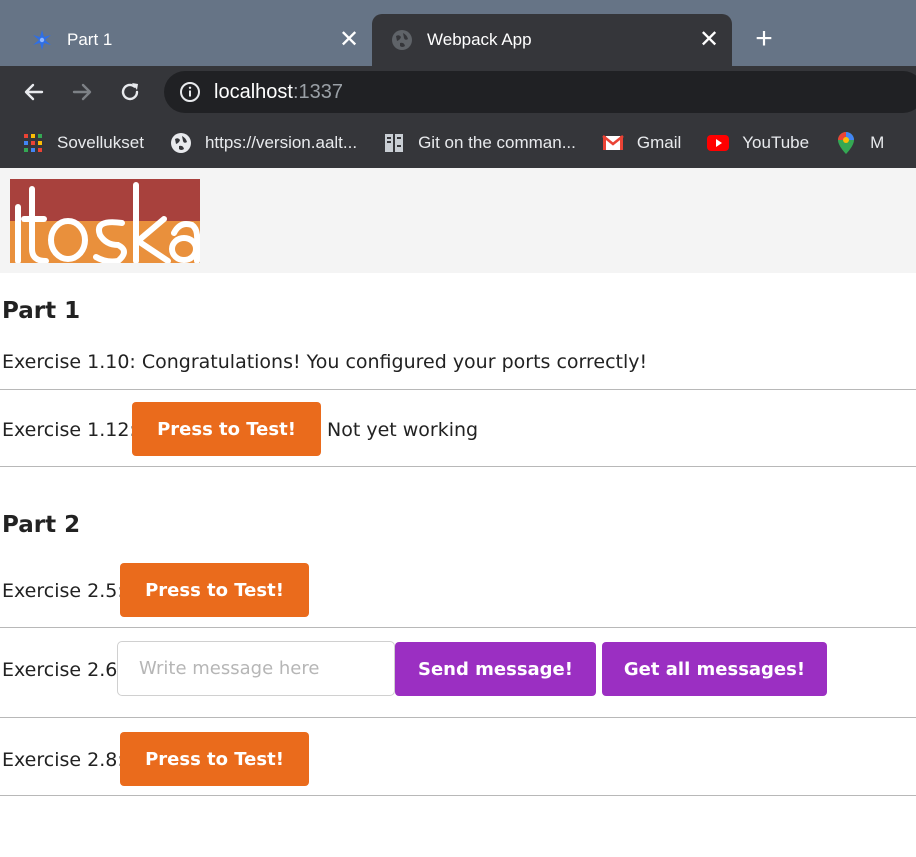 The width and height of the screenshot is (916, 857). Describe the element at coordinates (403, 430) in the screenshot. I see `exercise-1-12-status: Not yet working` at that location.